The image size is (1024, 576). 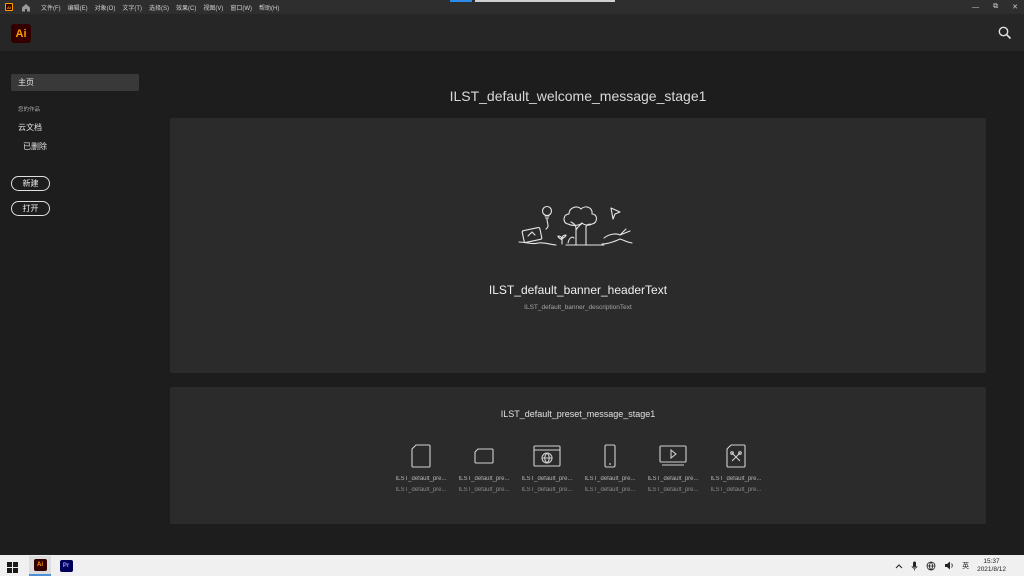 I want to click on menu-file: 文件(F), so click(x=51, y=7).